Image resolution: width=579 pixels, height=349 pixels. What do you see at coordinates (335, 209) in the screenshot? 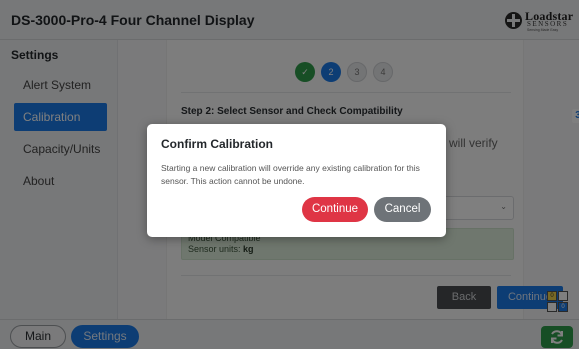
I see `continue-button: Continue` at bounding box center [335, 209].